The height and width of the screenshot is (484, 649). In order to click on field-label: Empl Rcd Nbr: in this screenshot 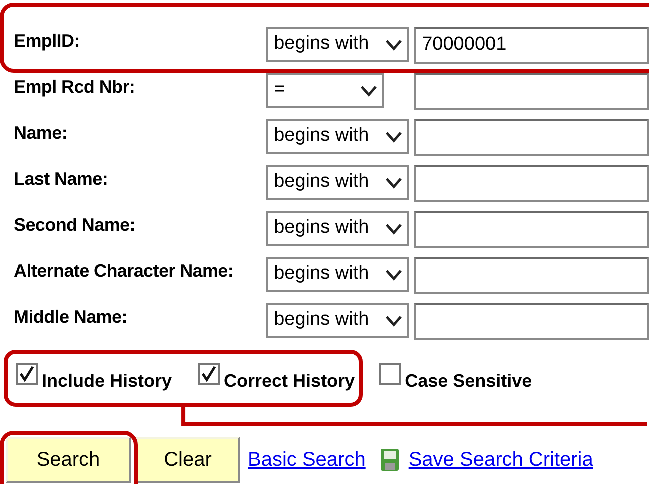, I will do `click(75, 86)`.